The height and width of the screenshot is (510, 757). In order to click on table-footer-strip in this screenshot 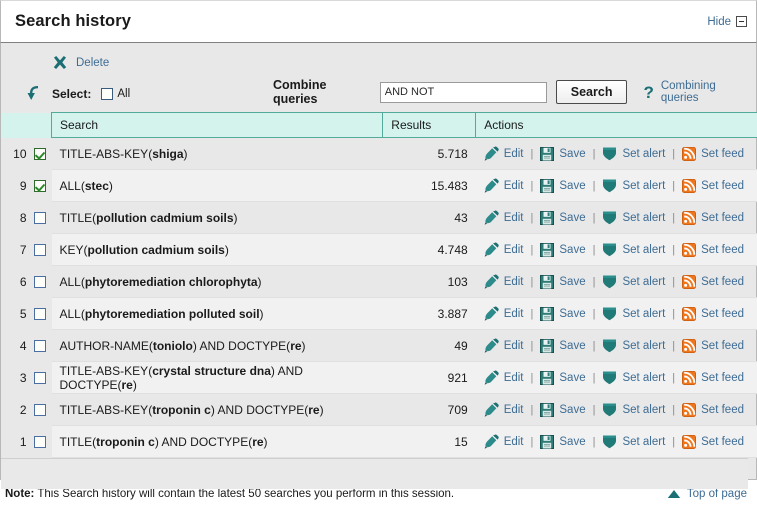, I will do `click(374, 473)`.